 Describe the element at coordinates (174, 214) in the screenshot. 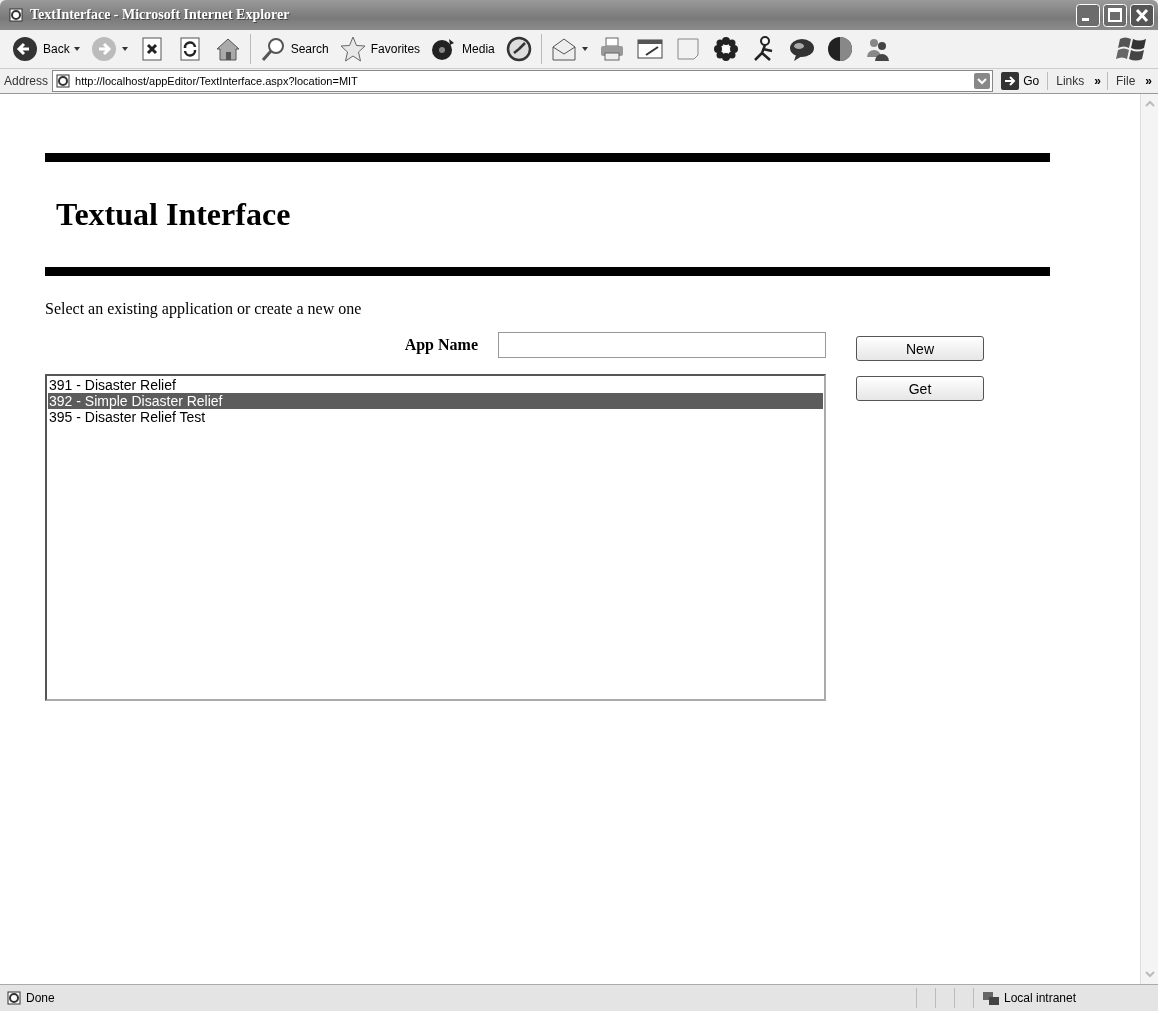

I see `page-heading: Textual Interface` at that location.